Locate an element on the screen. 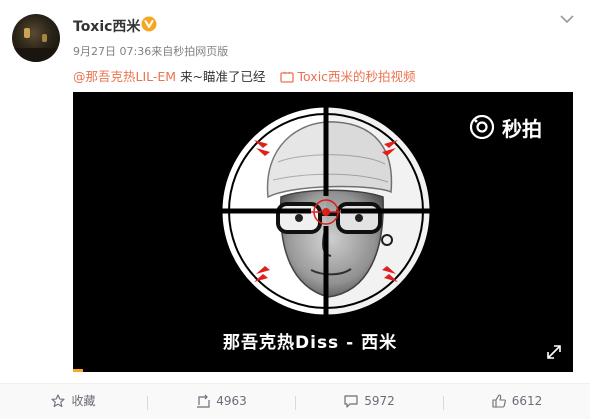 The height and width of the screenshot is (419, 590). favorite-button: 收藏 is located at coordinates (73, 401).